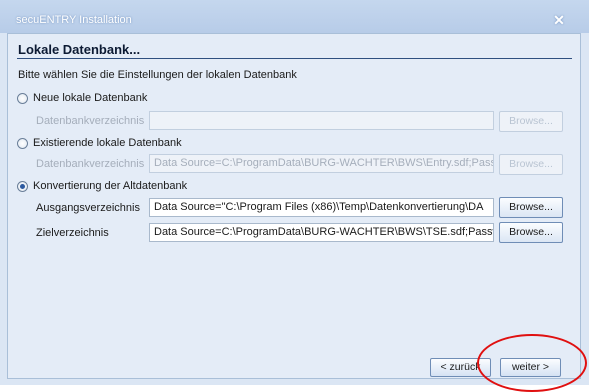 The height and width of the screenshot is (392, 589). What do you see at coordinates (110, 186) in the screenshot?
I see `radio-label: Konvertierung der Altdatenbank` at bounding box center [110, 186].